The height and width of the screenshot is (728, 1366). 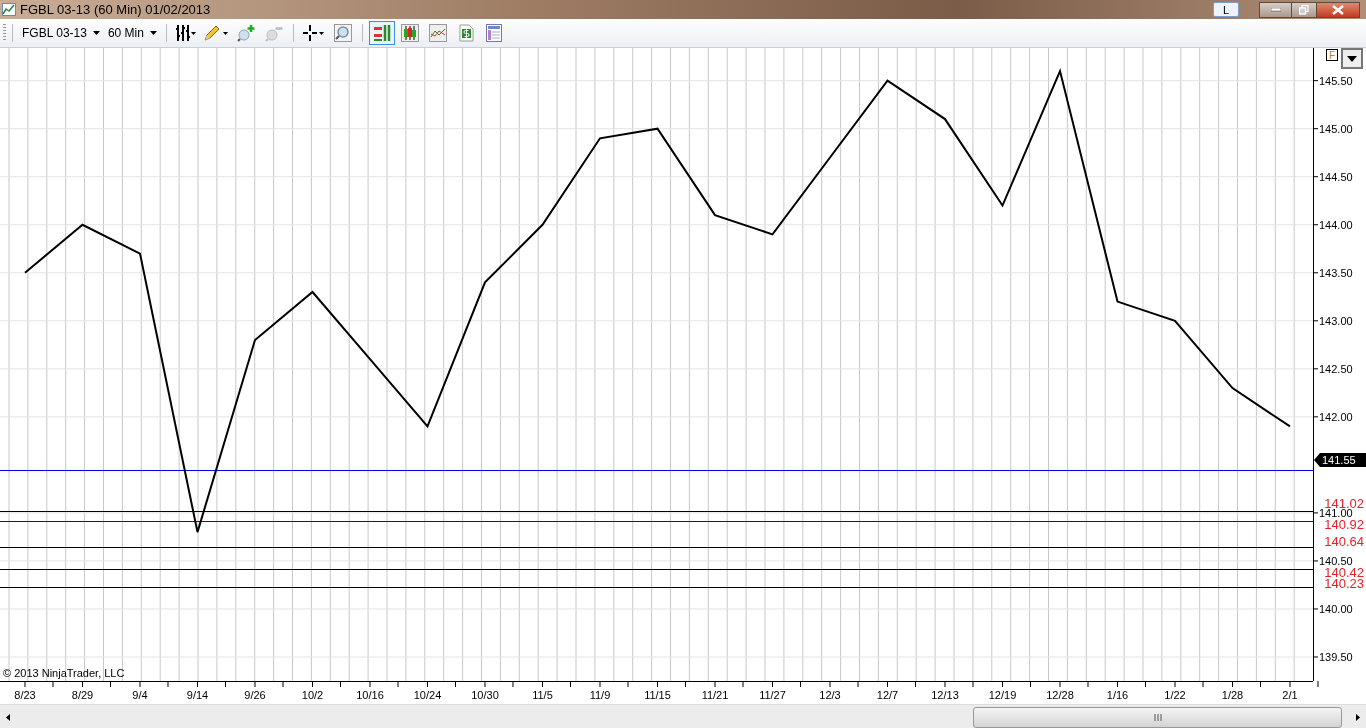 I want to click on link-button: L, so click(x=1226, y=9).